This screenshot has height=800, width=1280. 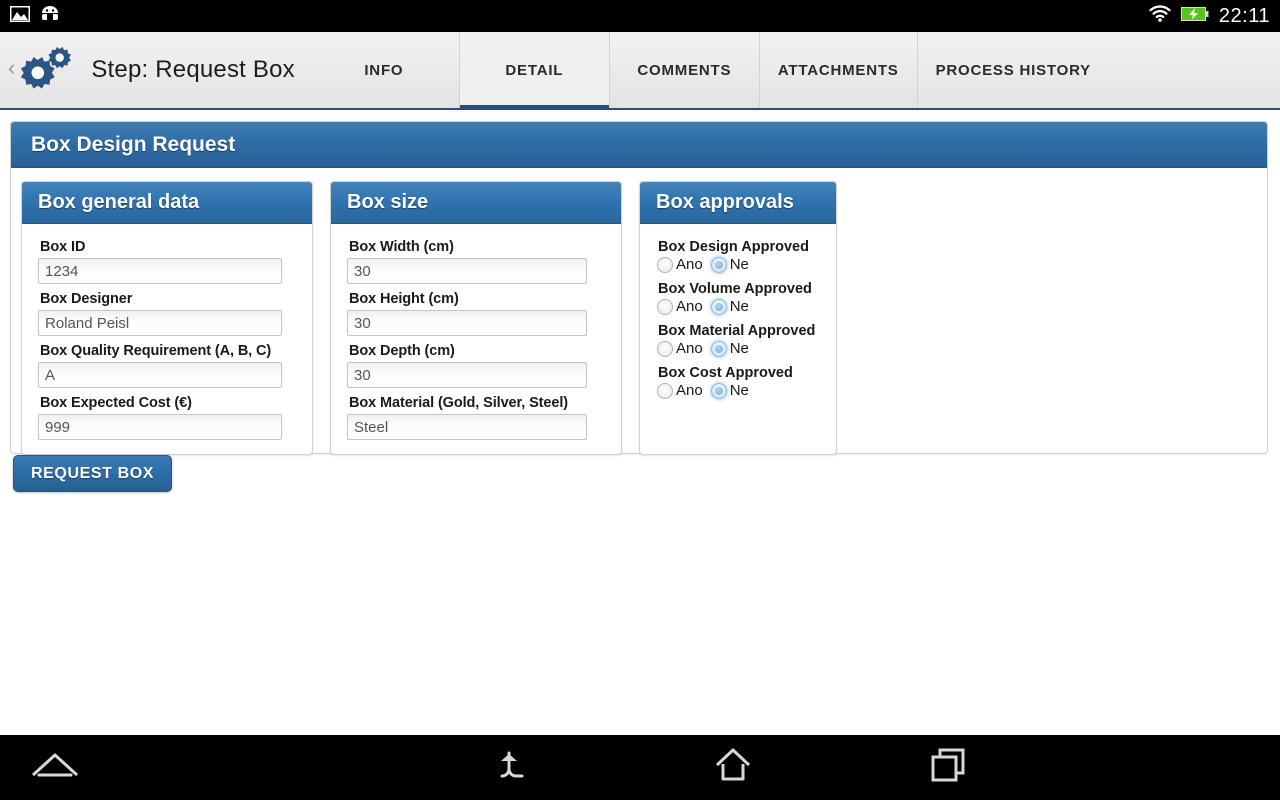 What do you see at coordinates (729, 306) in the screenshot?
I see `approval-box-volume-no: Ne` at bounding box center [729, 306].